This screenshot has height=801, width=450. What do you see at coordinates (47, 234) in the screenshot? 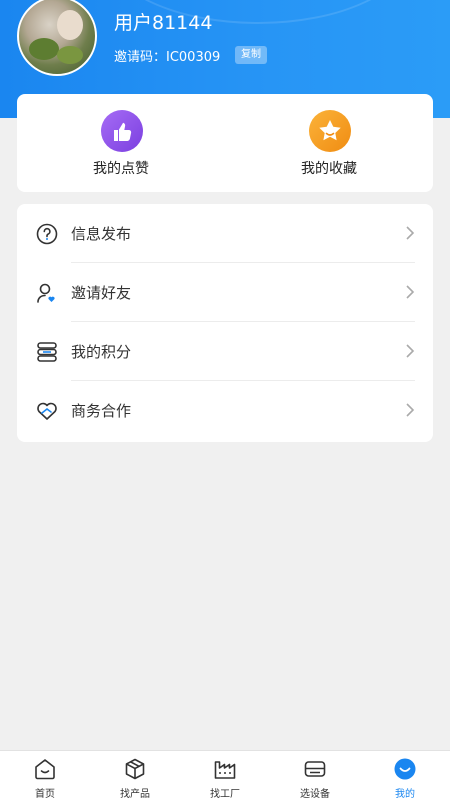
I see `question-circle-icon` at bounding box center [47, 234].